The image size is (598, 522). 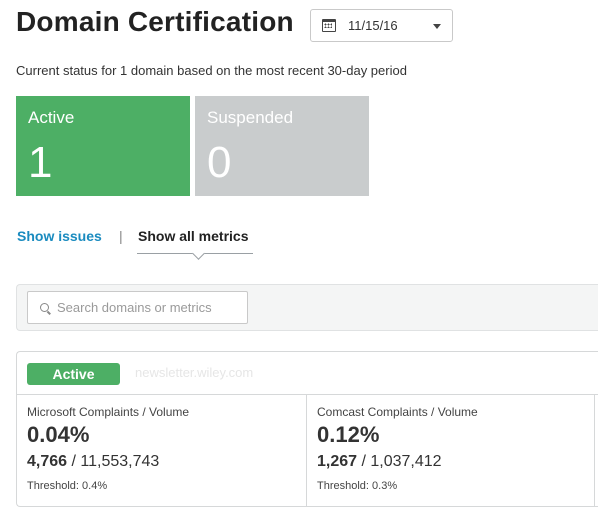 I want to click on tab-show-issues: Show issues, so click(x=59, y=236).